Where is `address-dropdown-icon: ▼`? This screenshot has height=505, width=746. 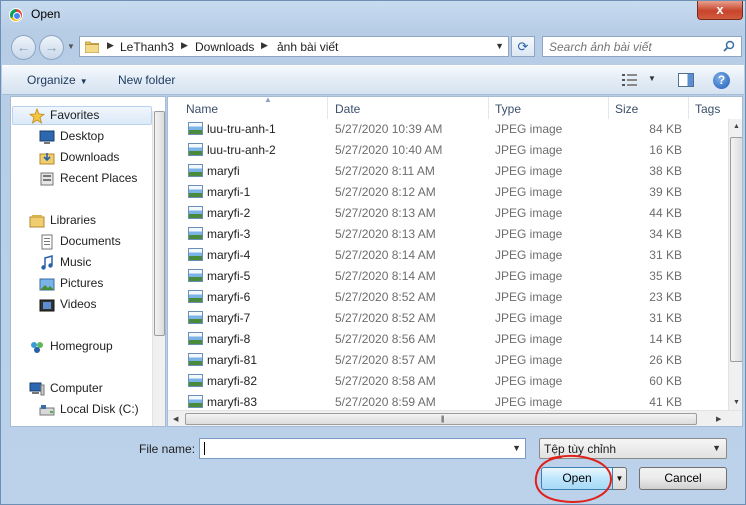 address-dropdown-icon: ▼ is located at coordinates (499, 46).